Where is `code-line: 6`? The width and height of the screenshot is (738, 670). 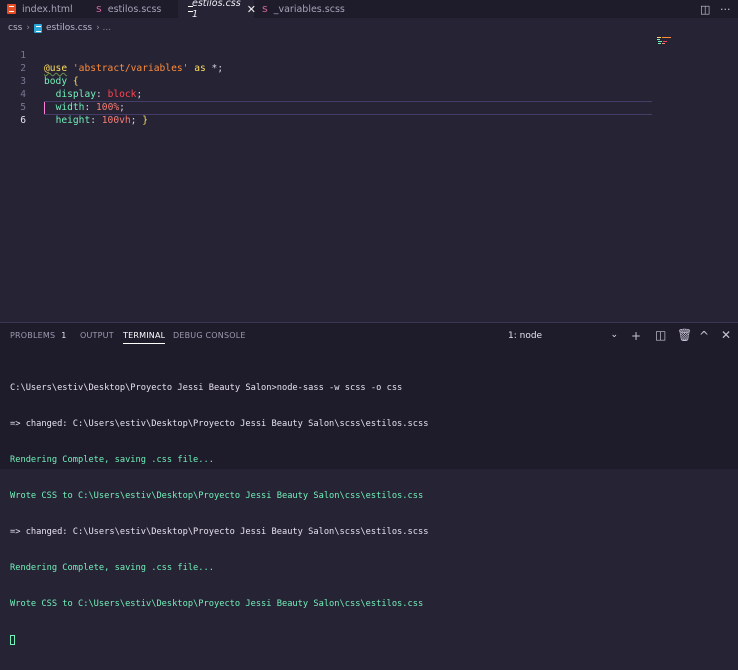 code-line: 6 is located at coordinates (13, 113).